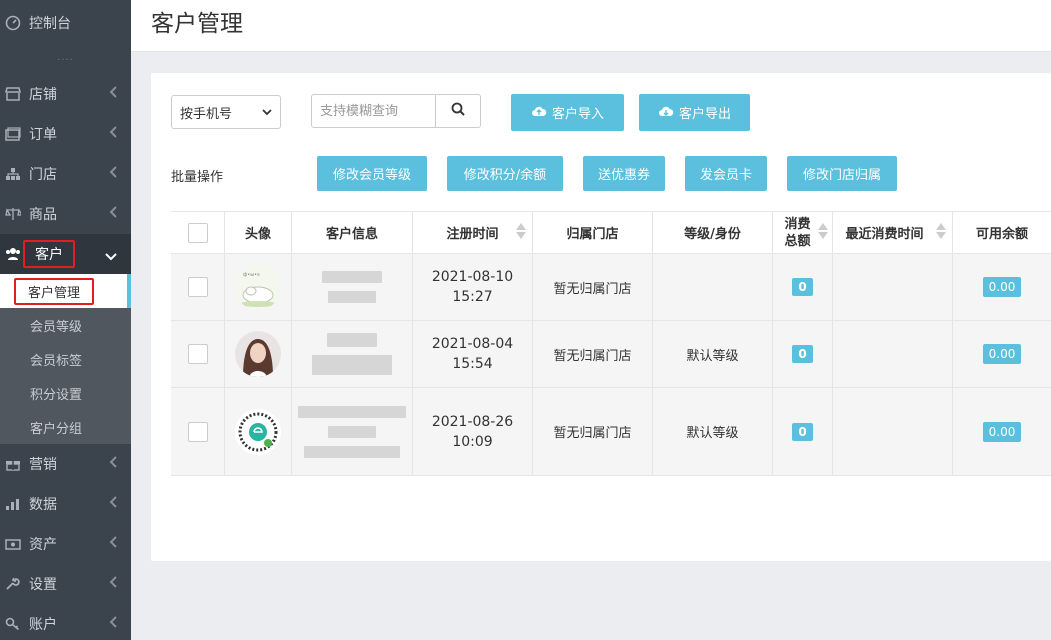  Describe the element at coordinates (257, 232) in the screenshot. I see `header-avatar: 头像` at that location.